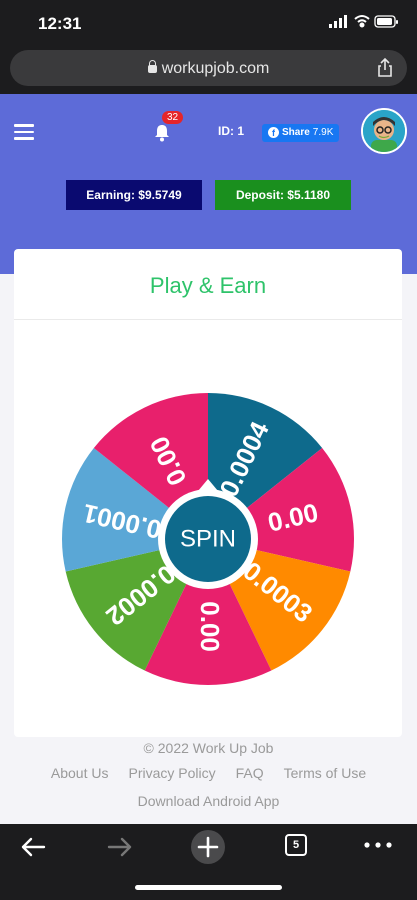 This screenshot has width=417, height=900. Describe the element at coordinates (33, 847) in the screenshot. I see `back-arrow-icon` at that location.